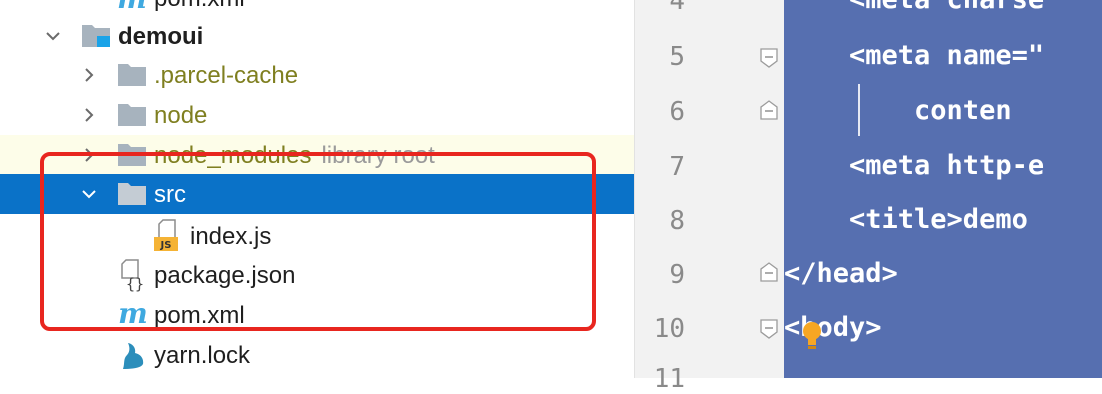  What do you see at coordinates (166, 245) in the screenshot?
I see `svg-text: JS` at bounding box center [166, 245].